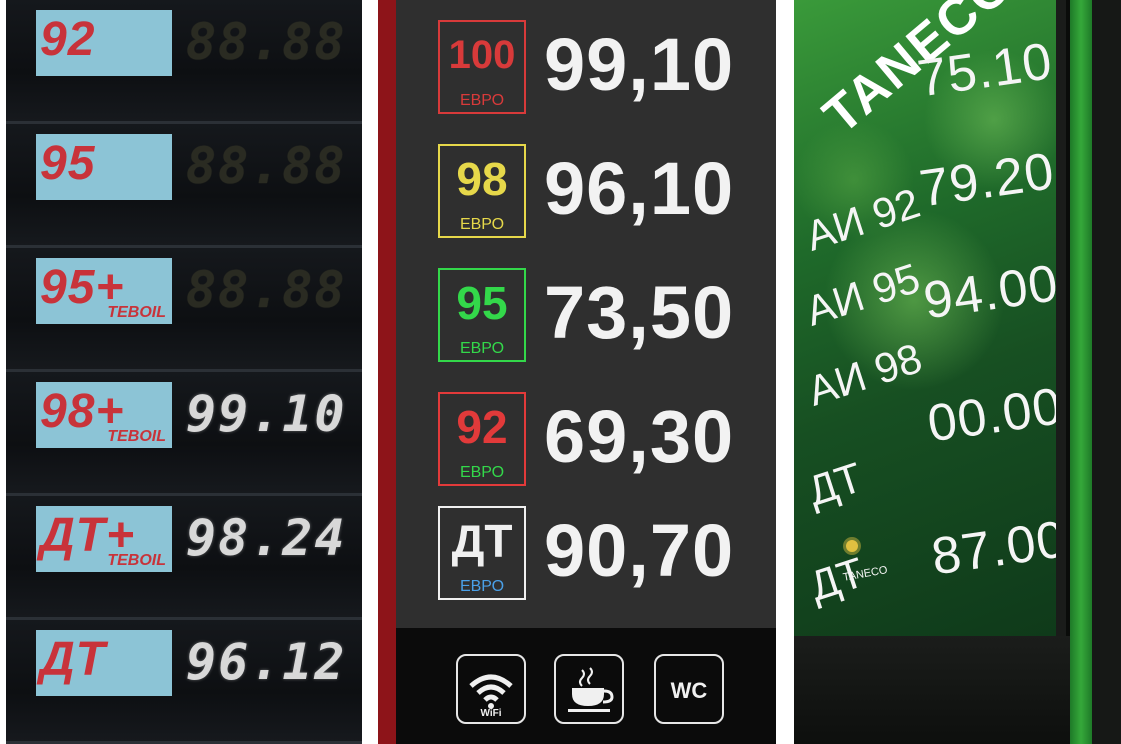 The width and height of the screenshot is (1121, 744). Describe the element at coordinates (1061, 372) in the screenshot. I see `screen-frame` at that location.